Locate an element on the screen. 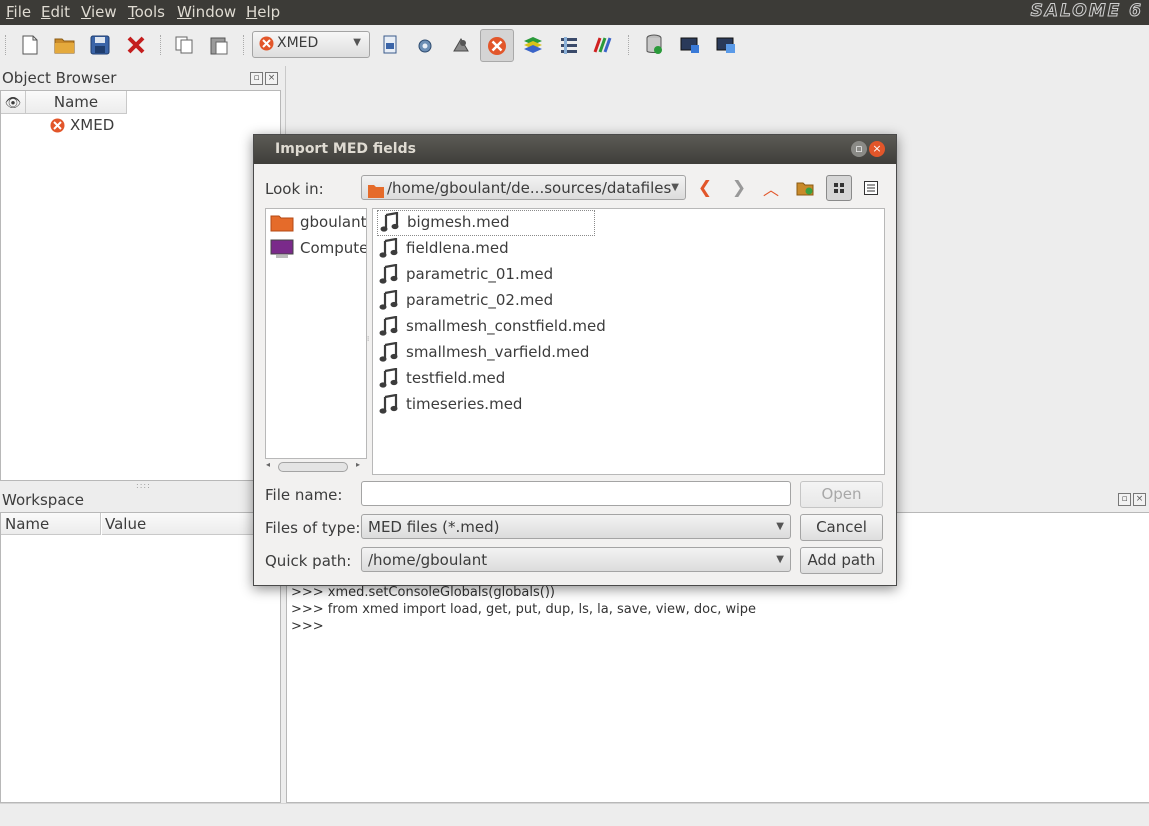 This screenshot has width=1149, height=826. file-list-item: testfield.med is located at coordinates (492, 379).